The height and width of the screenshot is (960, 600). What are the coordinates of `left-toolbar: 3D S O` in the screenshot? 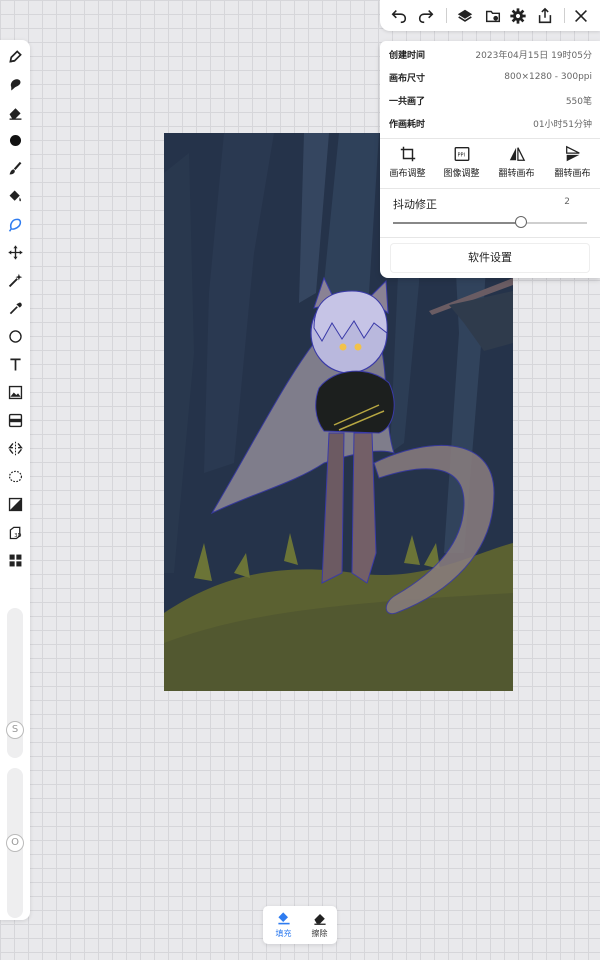 It's located at (15, 480).